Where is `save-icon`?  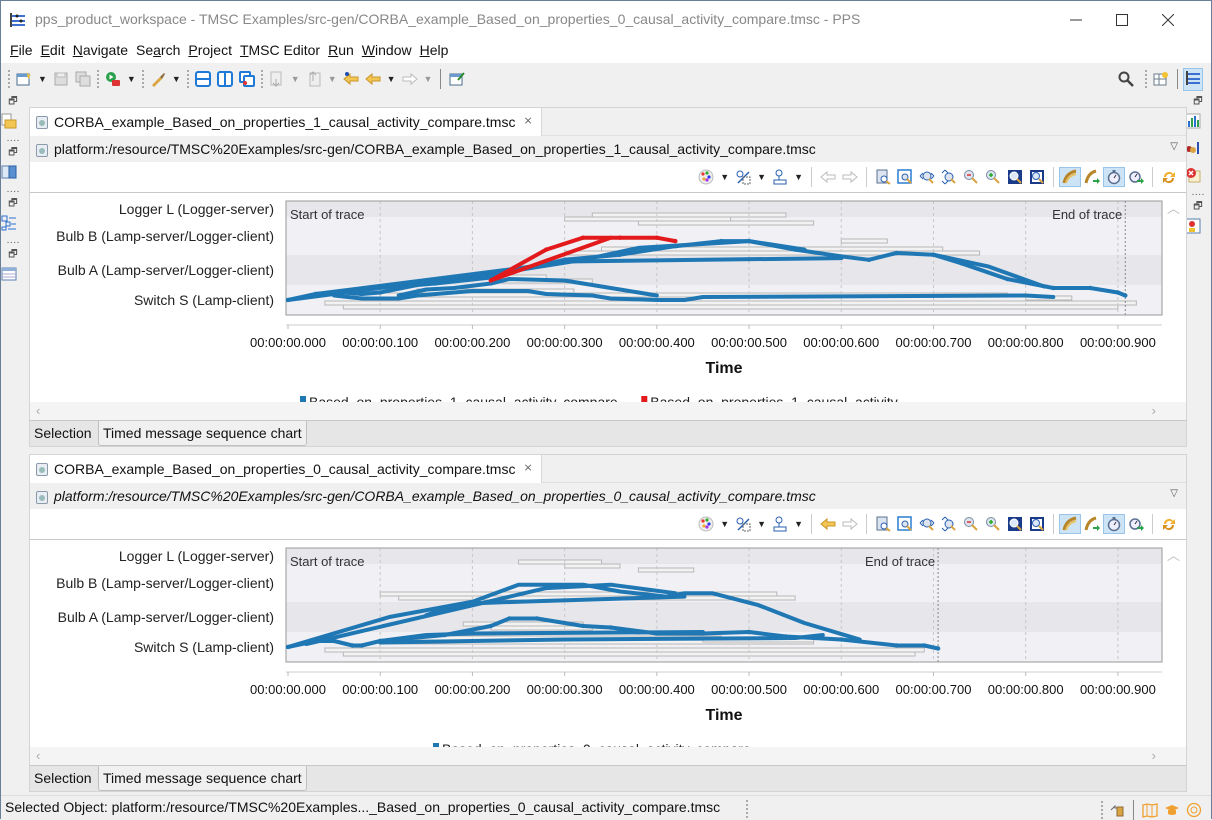 save-icon is located at coordinates (61, 79).